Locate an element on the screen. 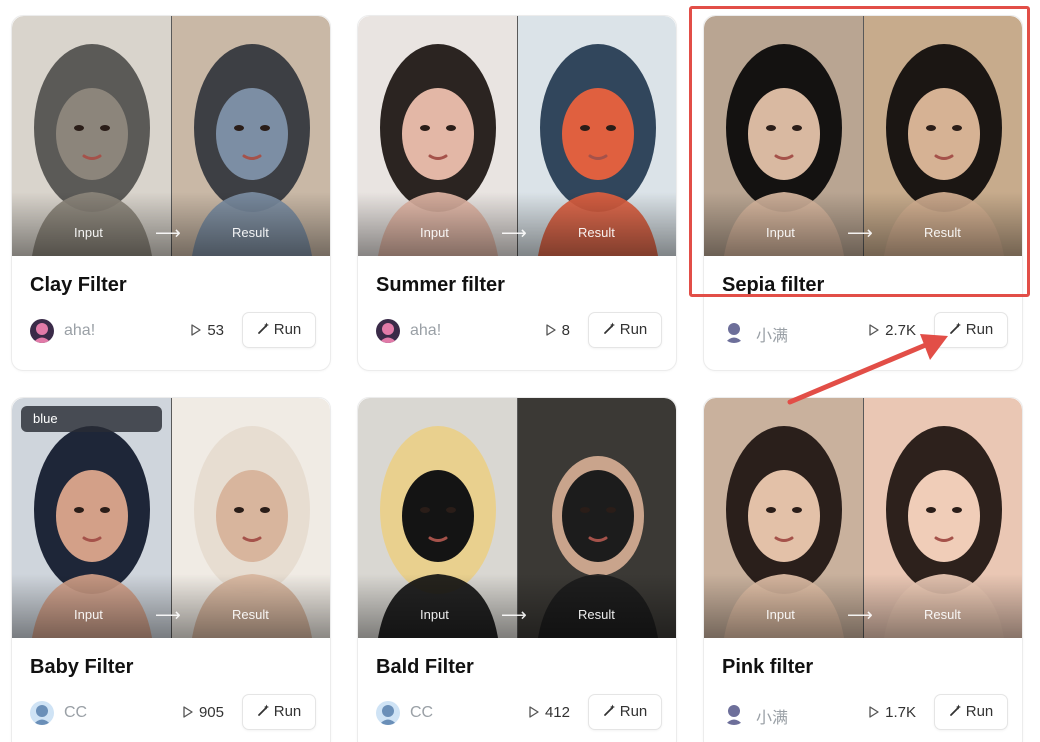 This screenshot has height=742, width=1040. tag-badge: blue is located at coordinates (91, 419).